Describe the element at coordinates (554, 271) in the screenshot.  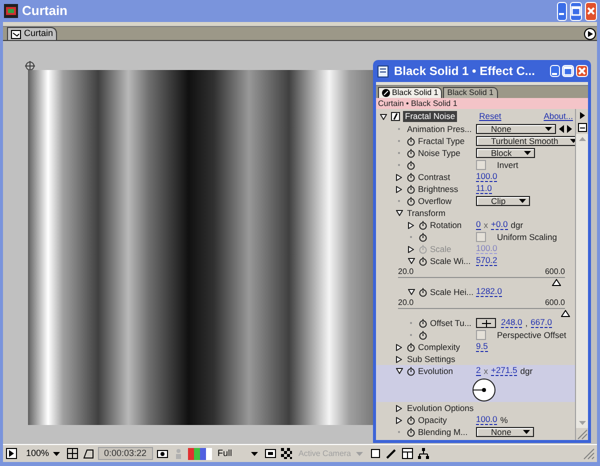
I see `slider-max-label: 600.0` at that location.